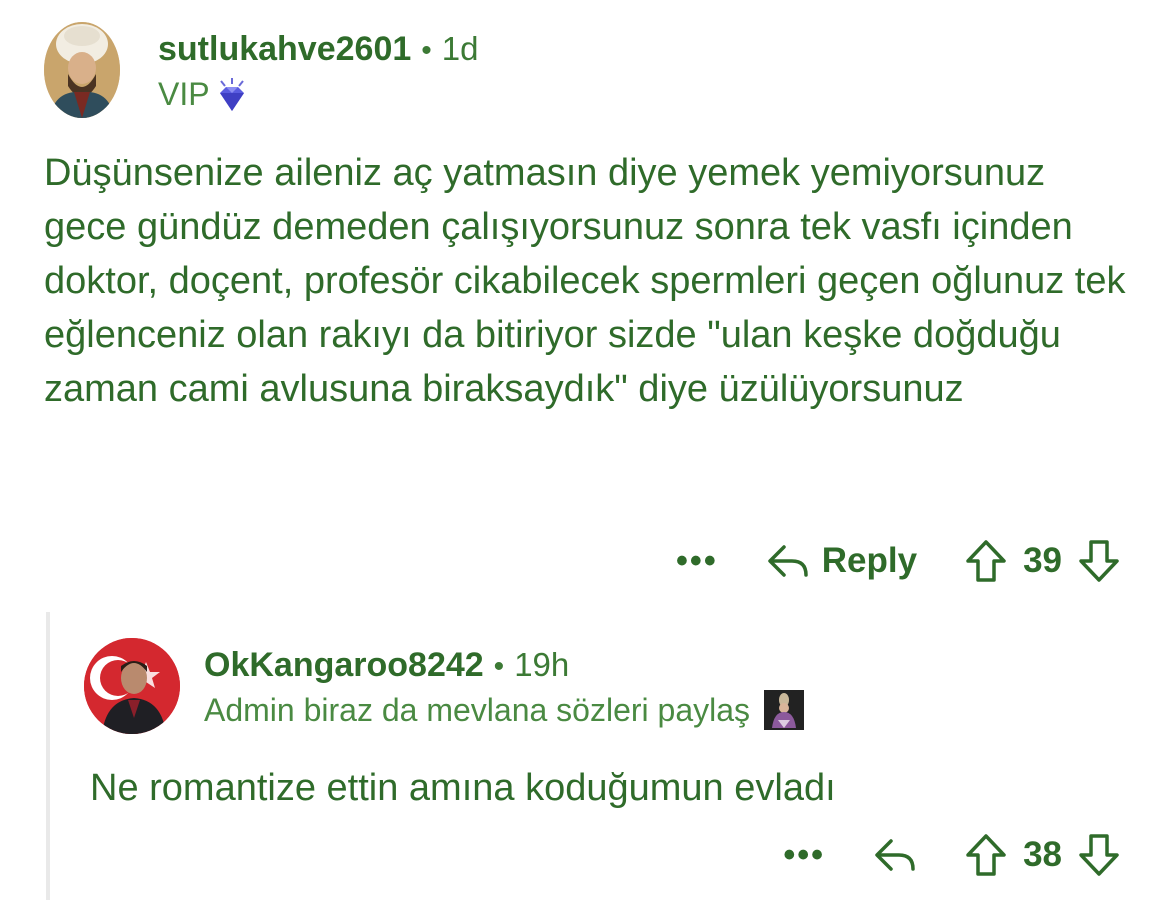 This screenshot has height=900, width=1170. Describe the element at coordinates (869, 560) in the screenshot. I see `reply-label: Reply` at that location.